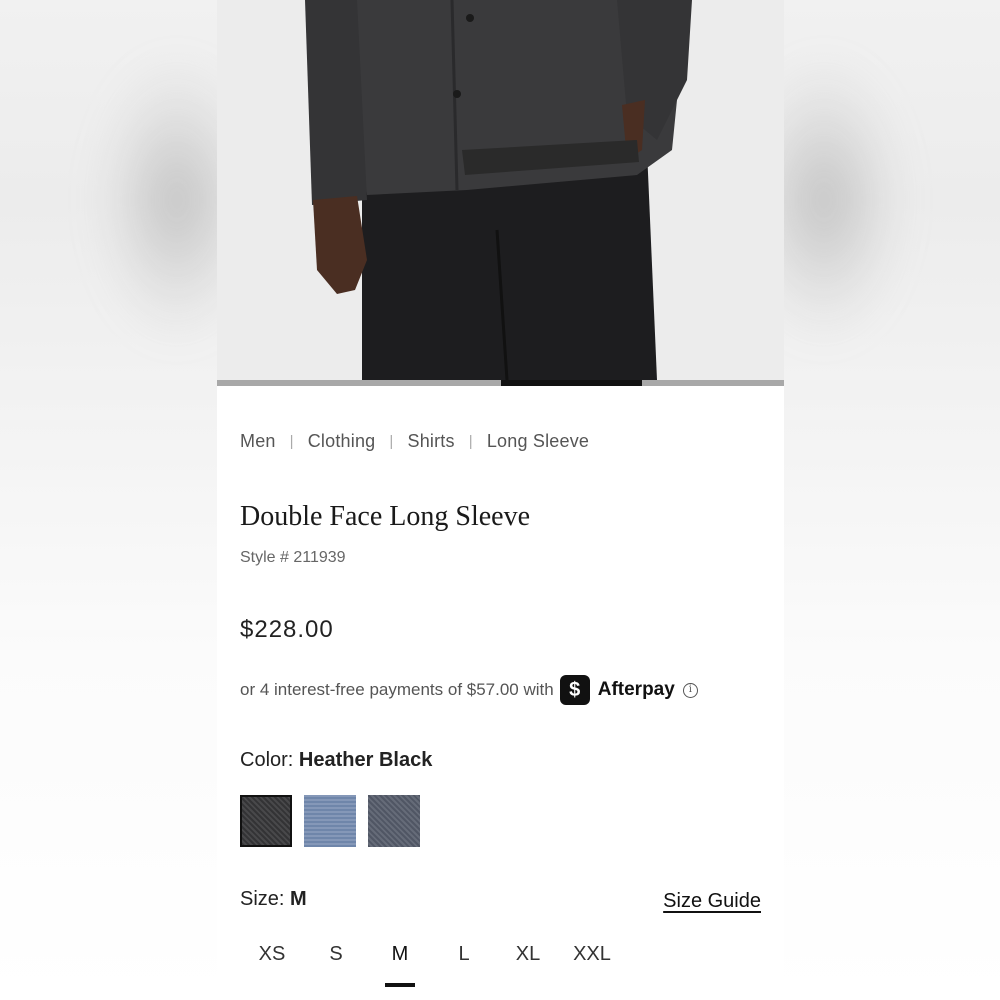  I want to click on size-options: XS S M L XL XXL, so click(432, 965).